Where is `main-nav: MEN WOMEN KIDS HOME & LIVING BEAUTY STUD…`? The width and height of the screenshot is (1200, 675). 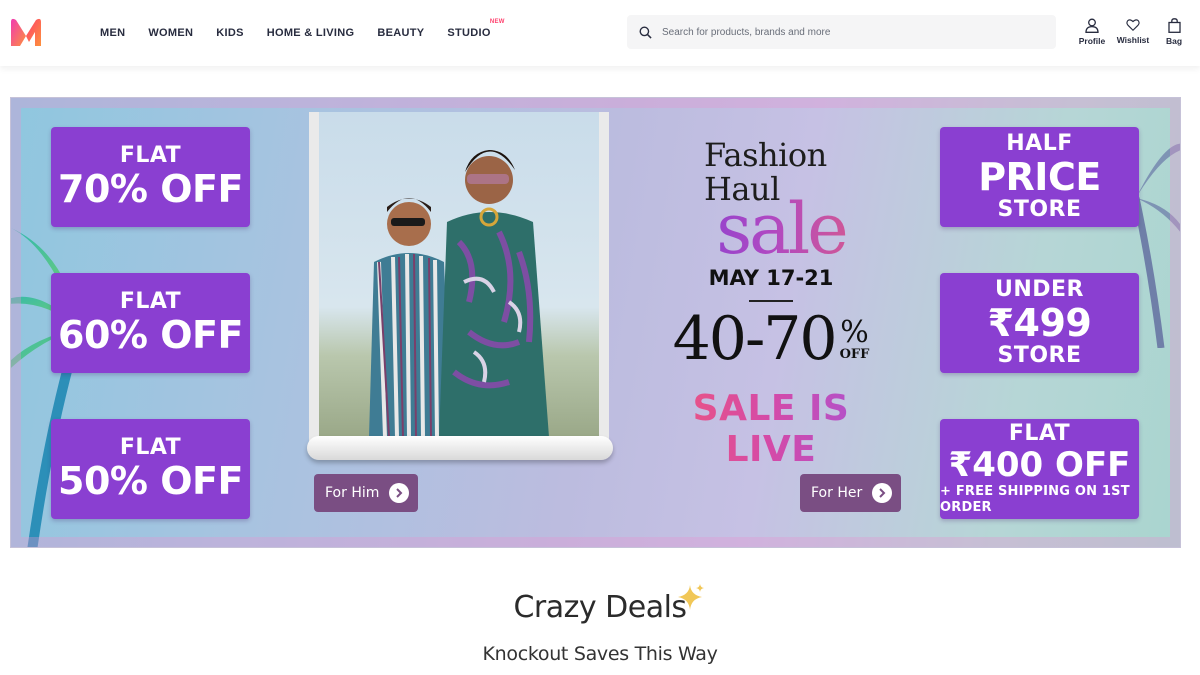 main-nav: MEN WOMEN KIDS HOME & LIVING BEAUTY STUD… is located at coordinates (307, 33).